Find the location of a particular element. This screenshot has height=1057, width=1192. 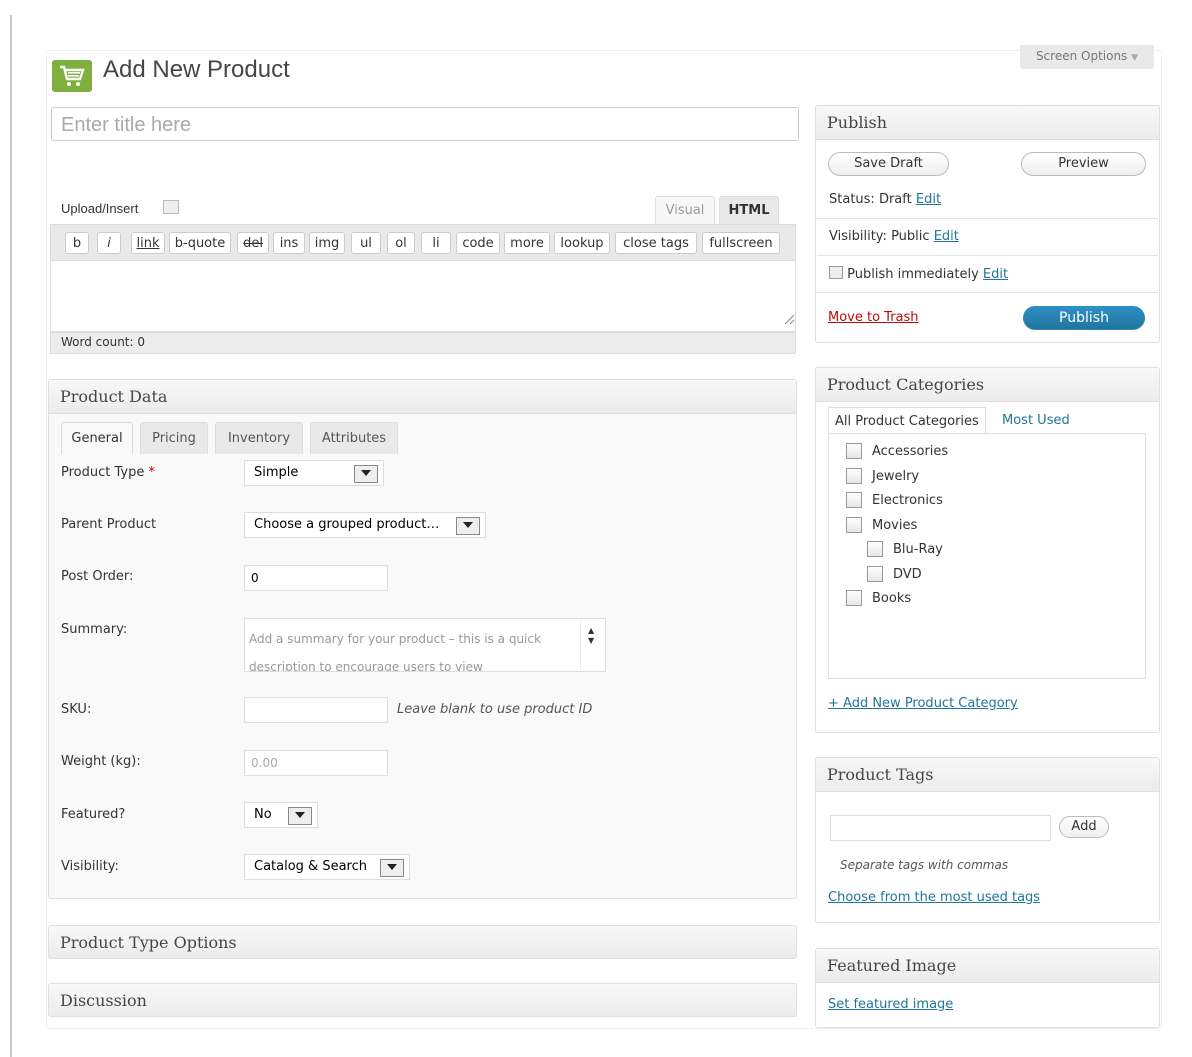

featured-label: Featured? is located at coordinates (93, 814).